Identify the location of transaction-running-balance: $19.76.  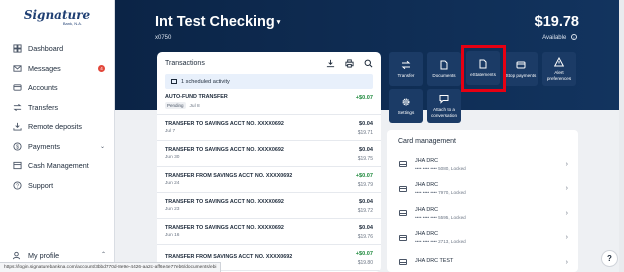
(365, 237).